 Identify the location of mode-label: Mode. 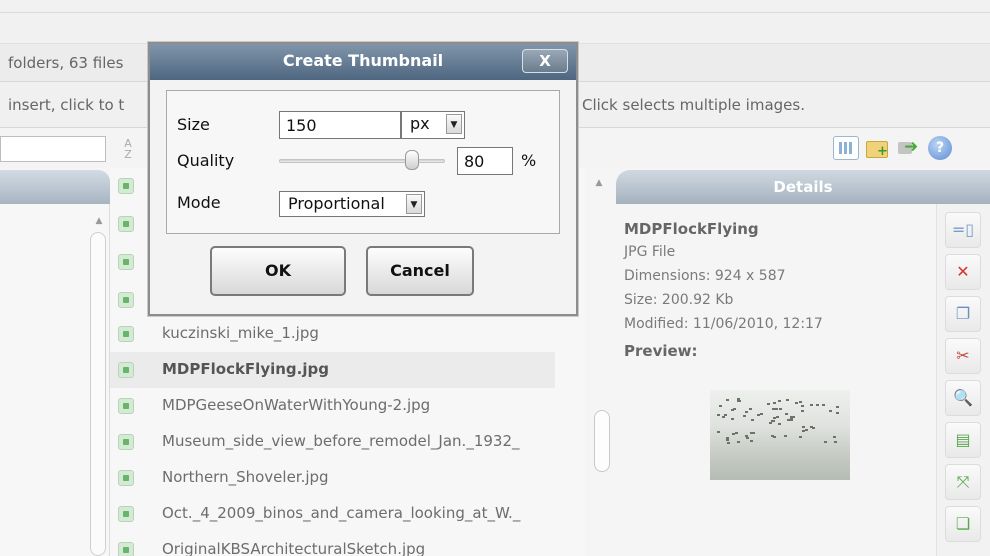
(199, 202).